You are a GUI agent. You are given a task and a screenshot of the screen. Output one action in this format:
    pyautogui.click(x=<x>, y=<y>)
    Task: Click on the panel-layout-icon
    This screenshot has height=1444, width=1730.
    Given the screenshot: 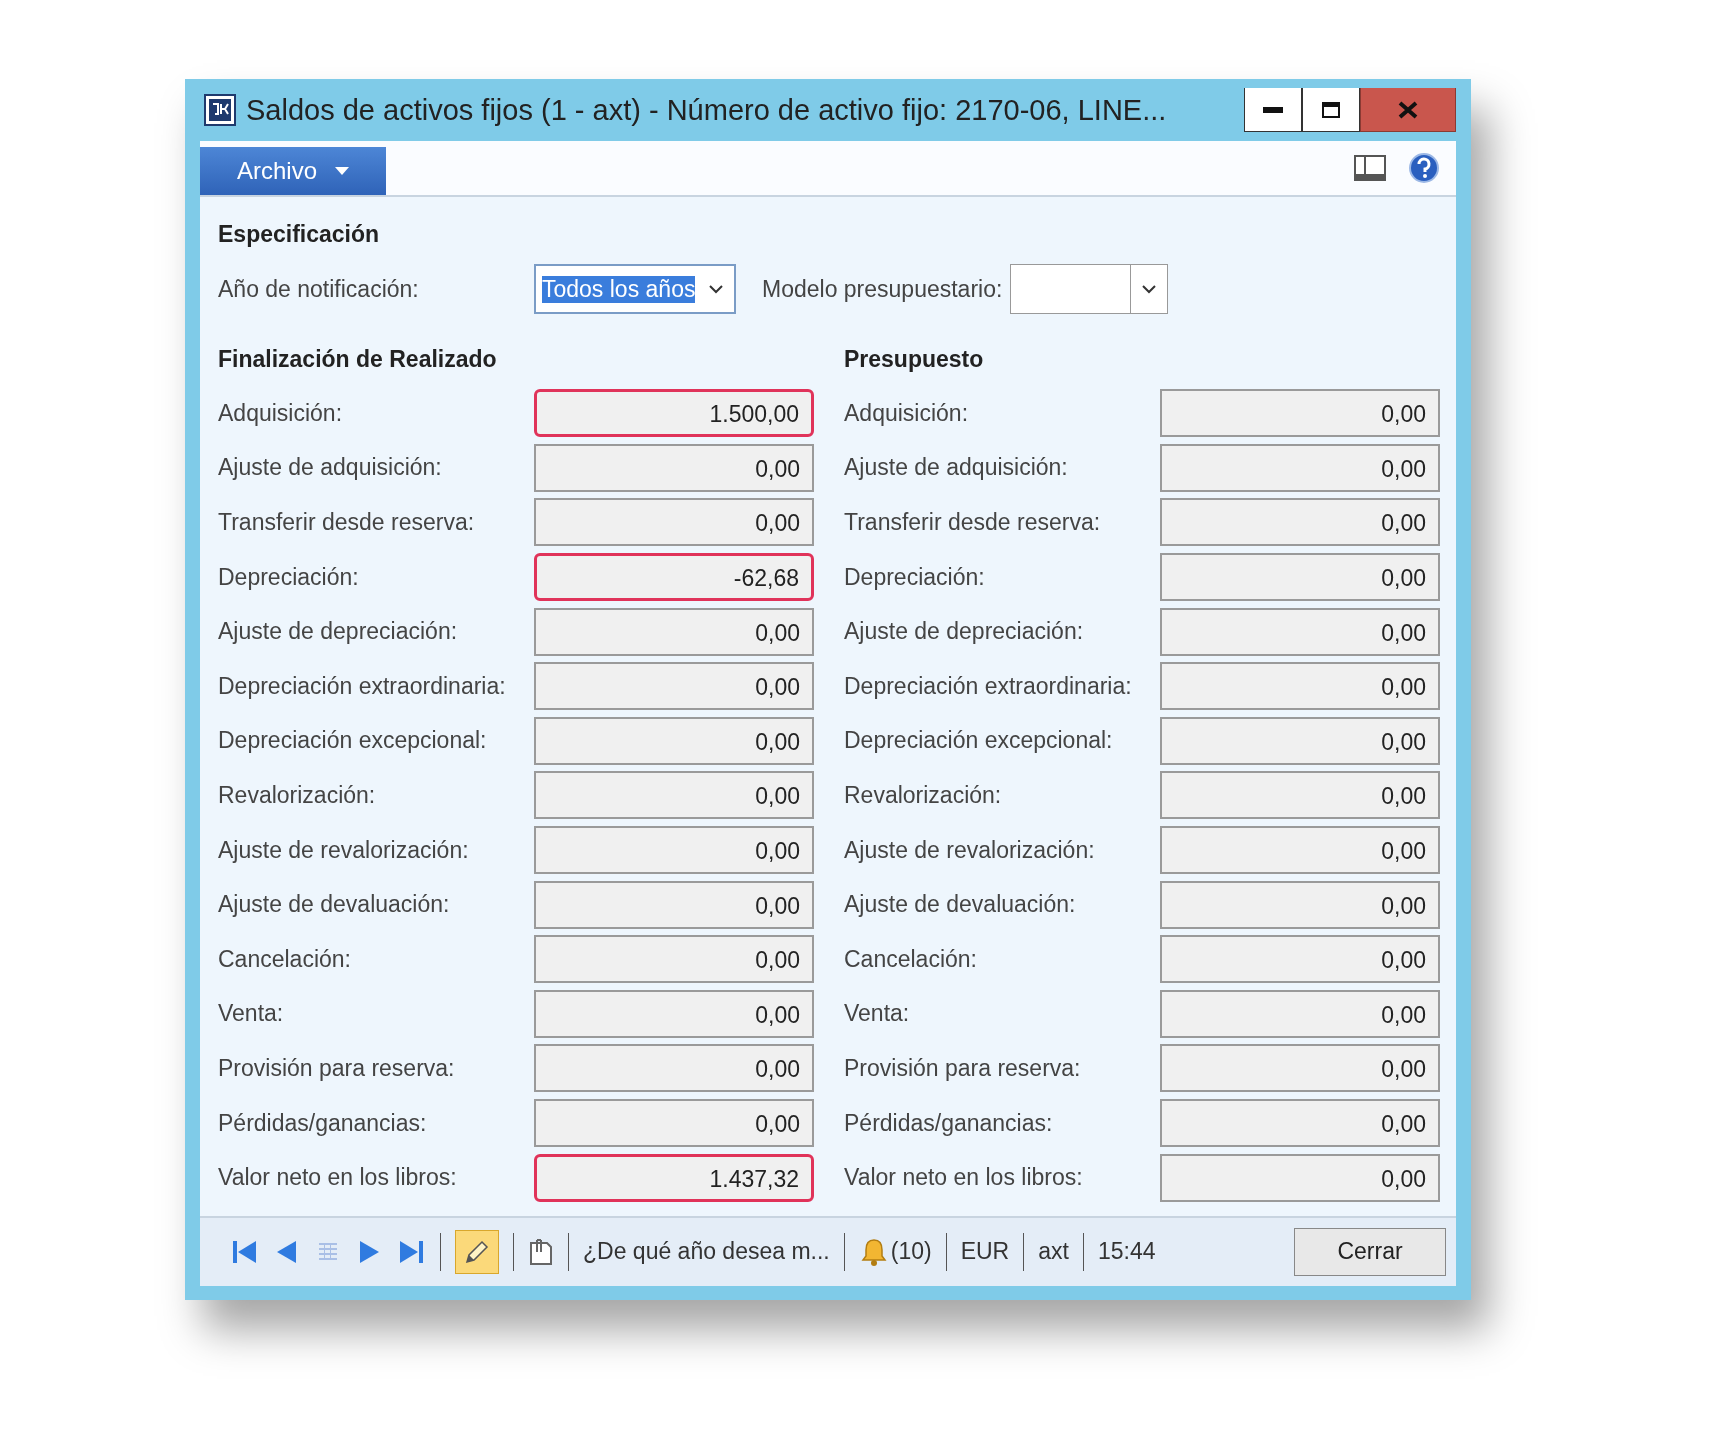 What is the action you would take?
    pyautogui.click(x=1370, y=168)
    